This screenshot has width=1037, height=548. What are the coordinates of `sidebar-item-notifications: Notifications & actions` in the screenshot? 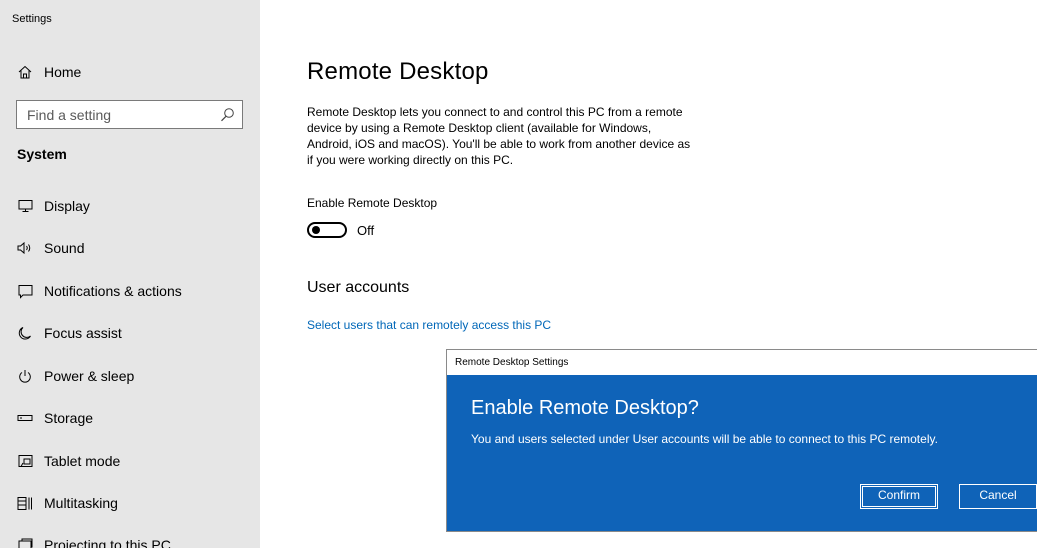 It's located at (130, 291).